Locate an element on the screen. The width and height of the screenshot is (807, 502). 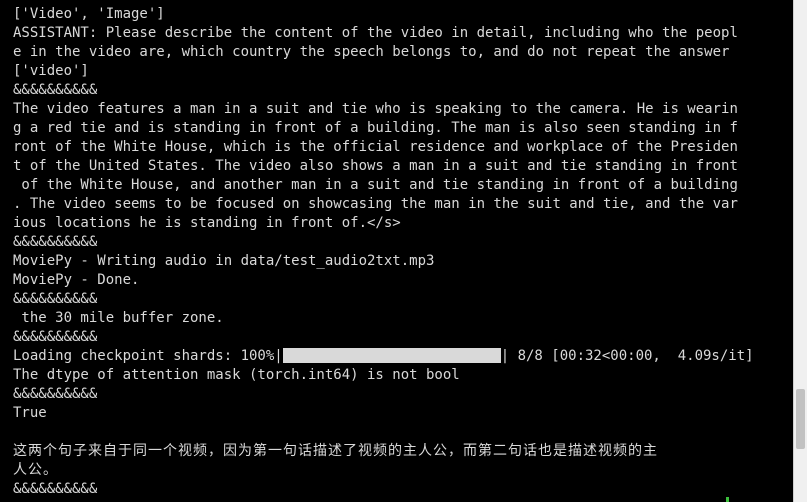
vertical-scrollbar is located at coordinates (800, 251).